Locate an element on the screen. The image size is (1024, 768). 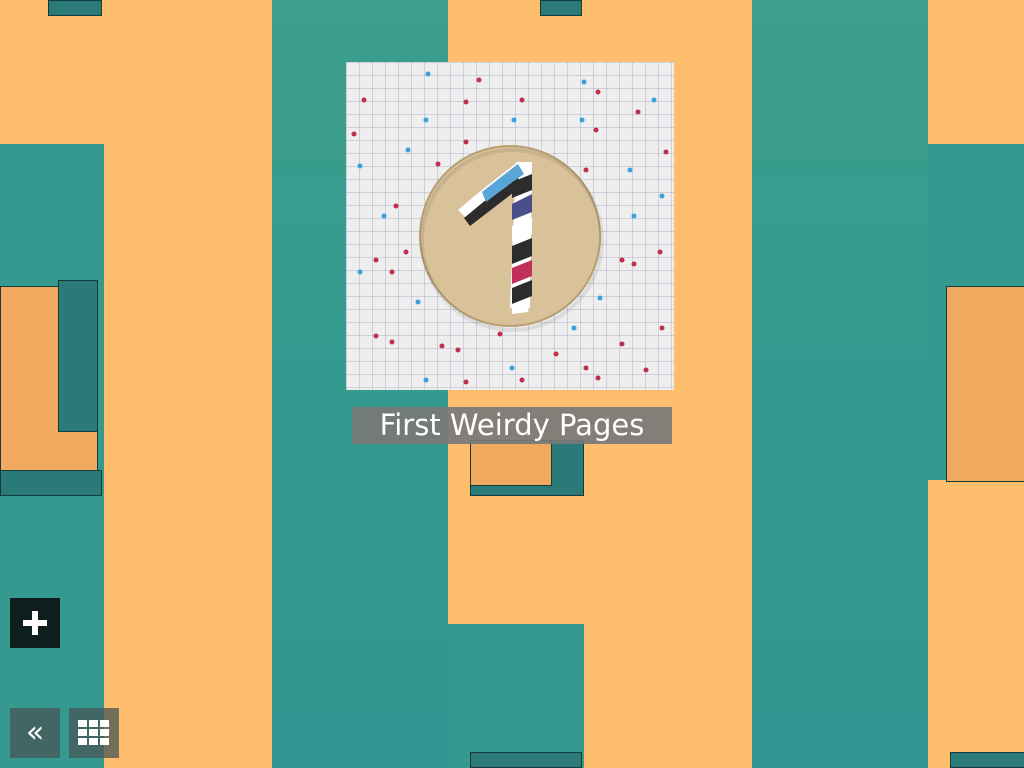
grid-view-button is located at coordinates (94, 733).